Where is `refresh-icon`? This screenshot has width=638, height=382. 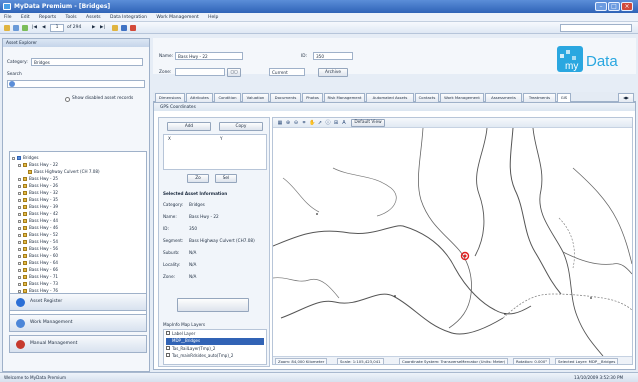 refresh-icon is located at coordinates (16, 28).